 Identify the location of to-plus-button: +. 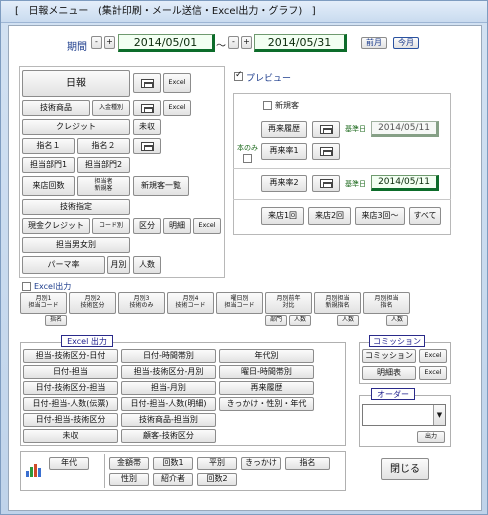
(246, 42).